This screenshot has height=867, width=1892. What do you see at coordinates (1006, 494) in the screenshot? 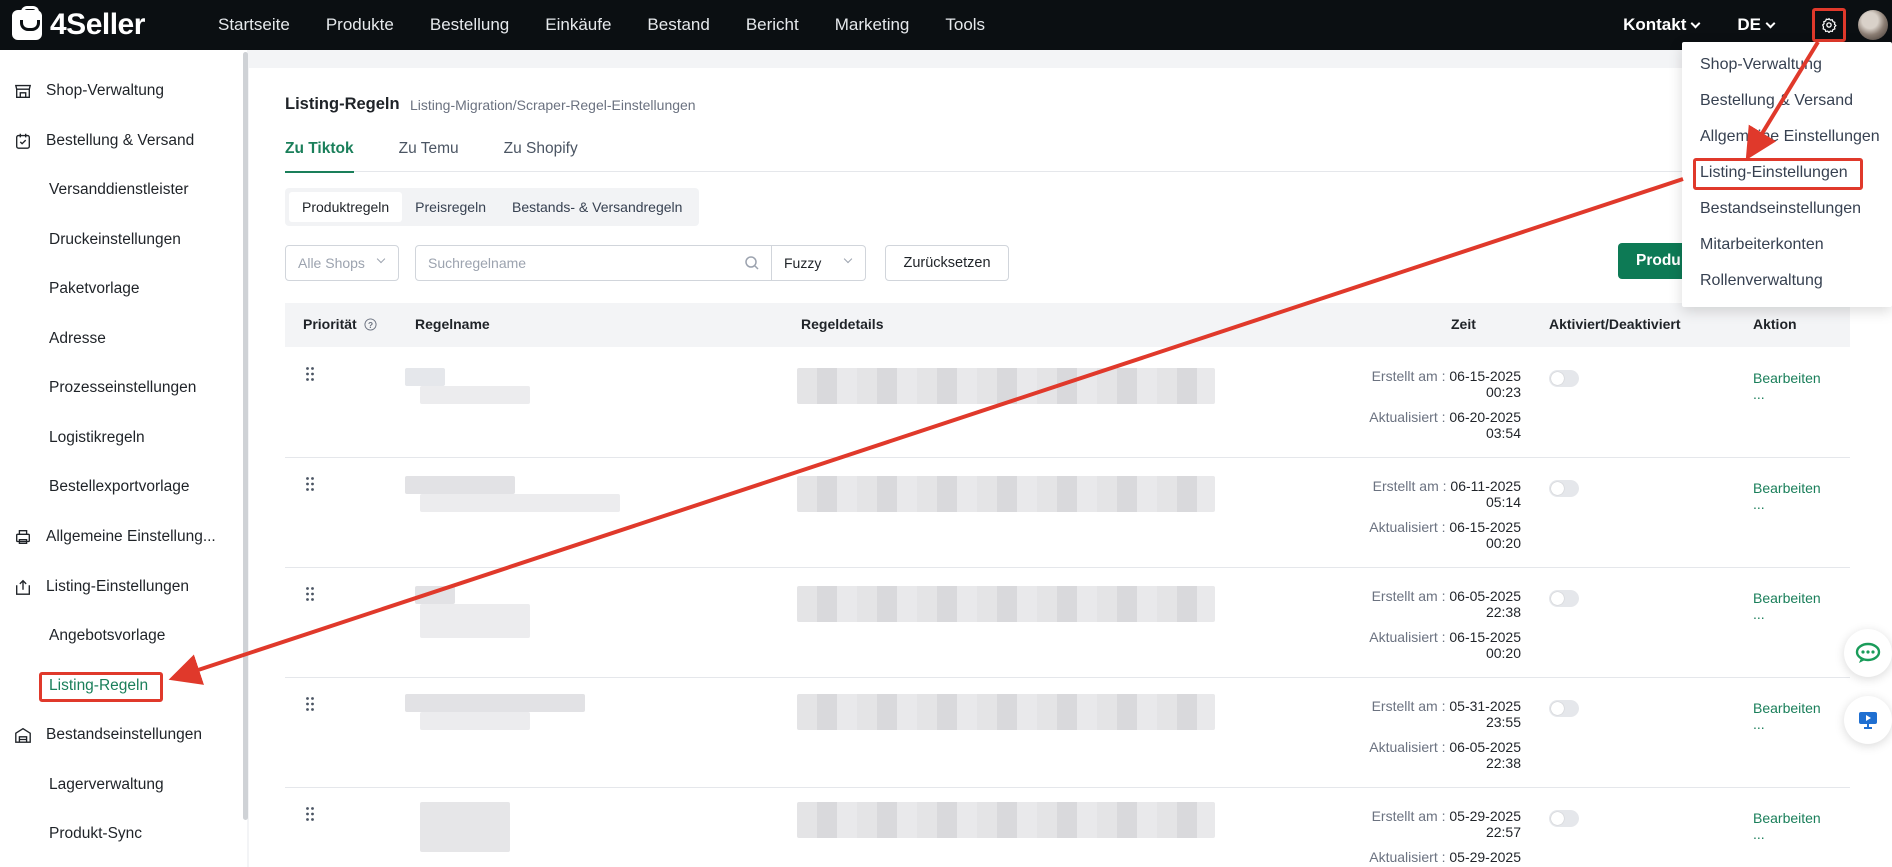
I see `redacted-rule-details` at bounding box center [1006, 494].